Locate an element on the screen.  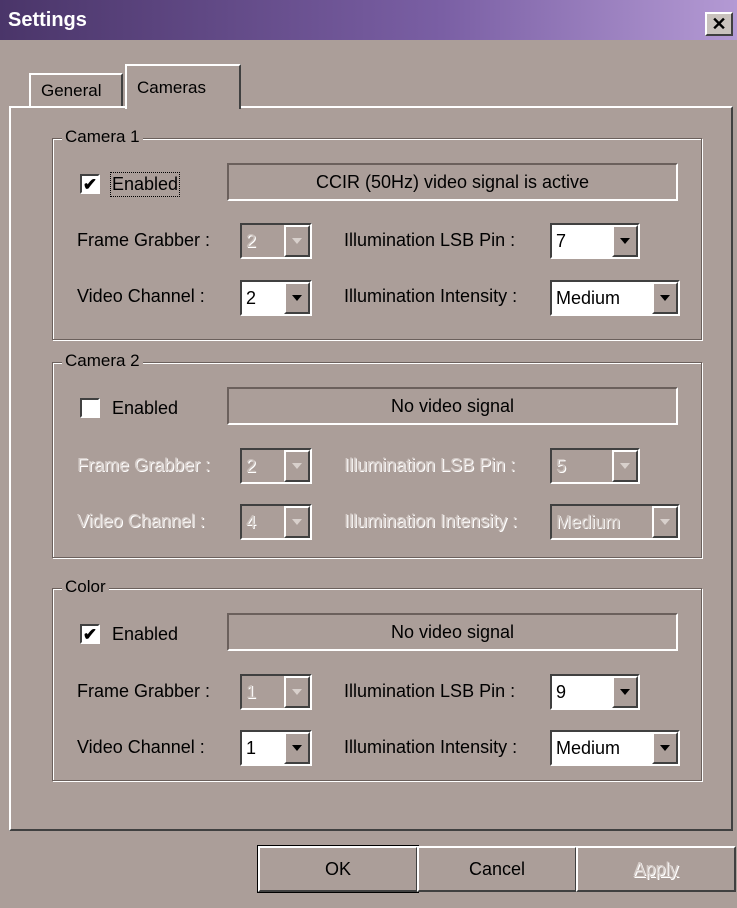
frame-grabber-combo: 1 is located at coordinates (276, 692).